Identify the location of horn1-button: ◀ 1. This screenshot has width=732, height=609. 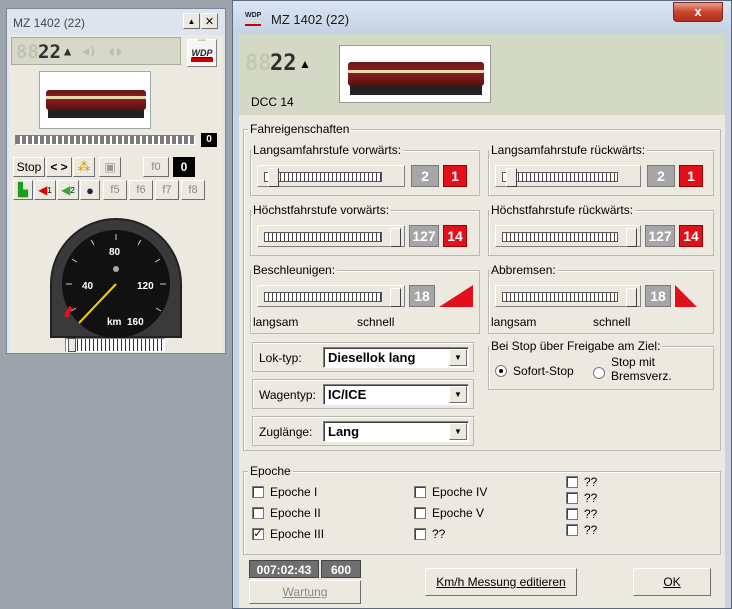
(45, 190).